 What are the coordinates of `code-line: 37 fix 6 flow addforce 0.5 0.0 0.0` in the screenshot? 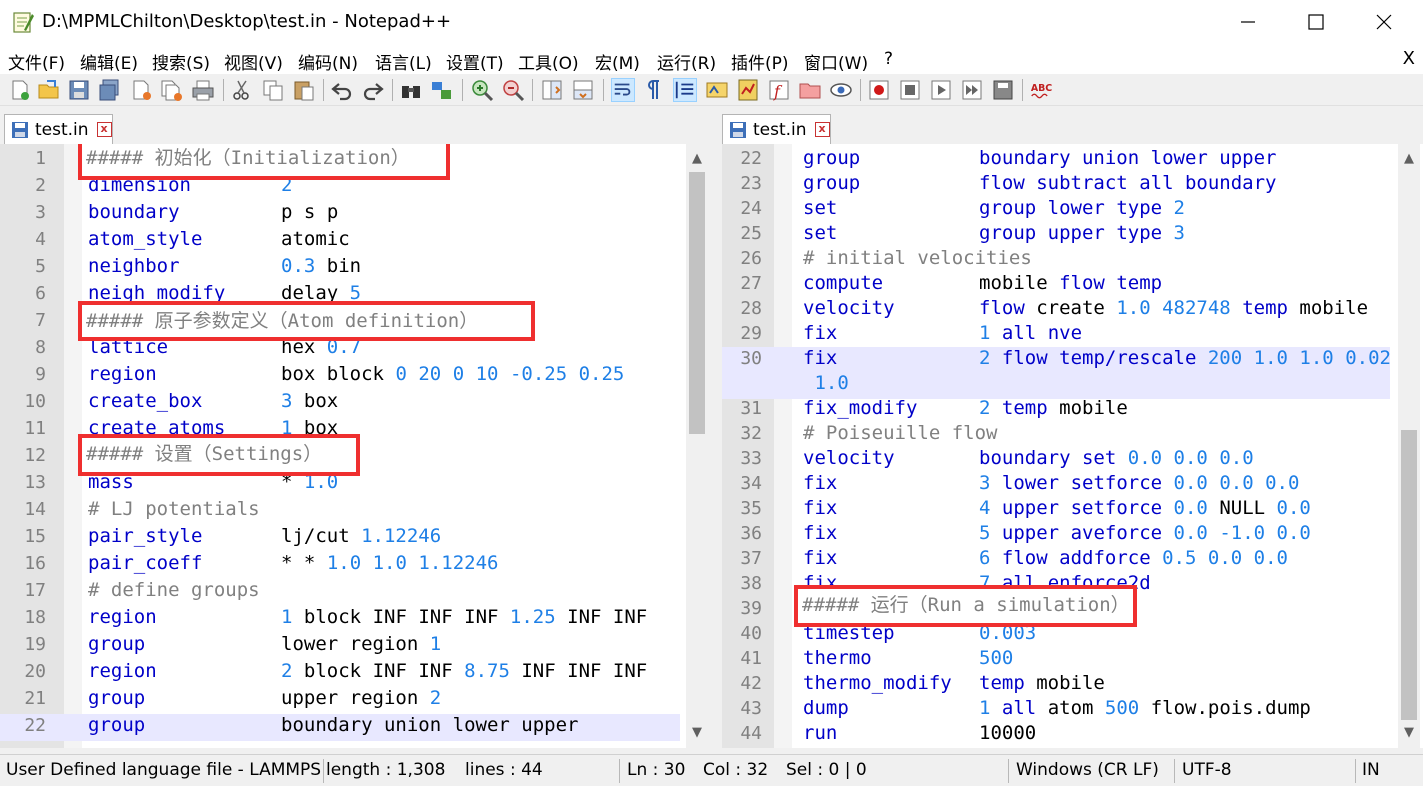 It's located at (1056, 560).